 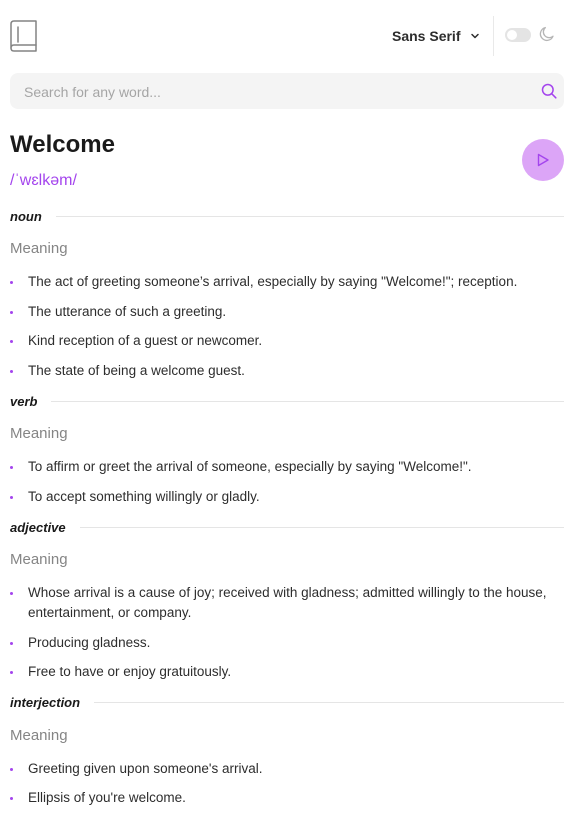 I want to click on part-of-speech-row: interjection, so click(x=287, y=703).